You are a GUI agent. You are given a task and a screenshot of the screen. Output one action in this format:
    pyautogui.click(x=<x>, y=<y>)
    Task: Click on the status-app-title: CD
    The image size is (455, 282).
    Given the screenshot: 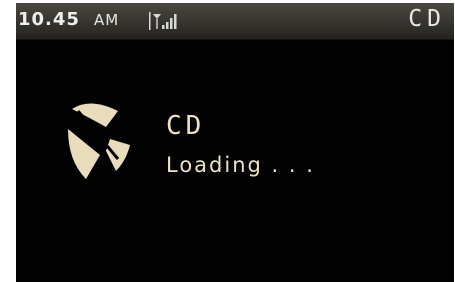 What is the action you would take?
    pyautogui.click(x=427, y=19)
    